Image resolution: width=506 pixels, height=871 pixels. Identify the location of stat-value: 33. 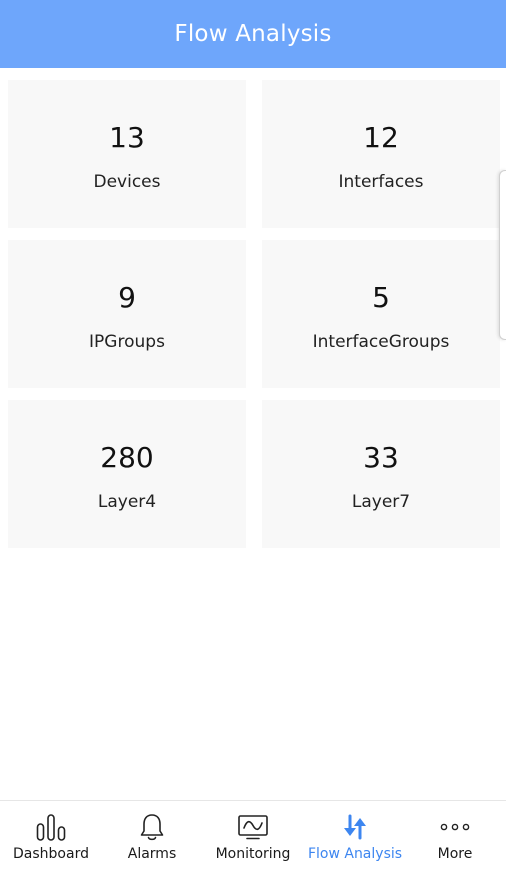
(381, 457).